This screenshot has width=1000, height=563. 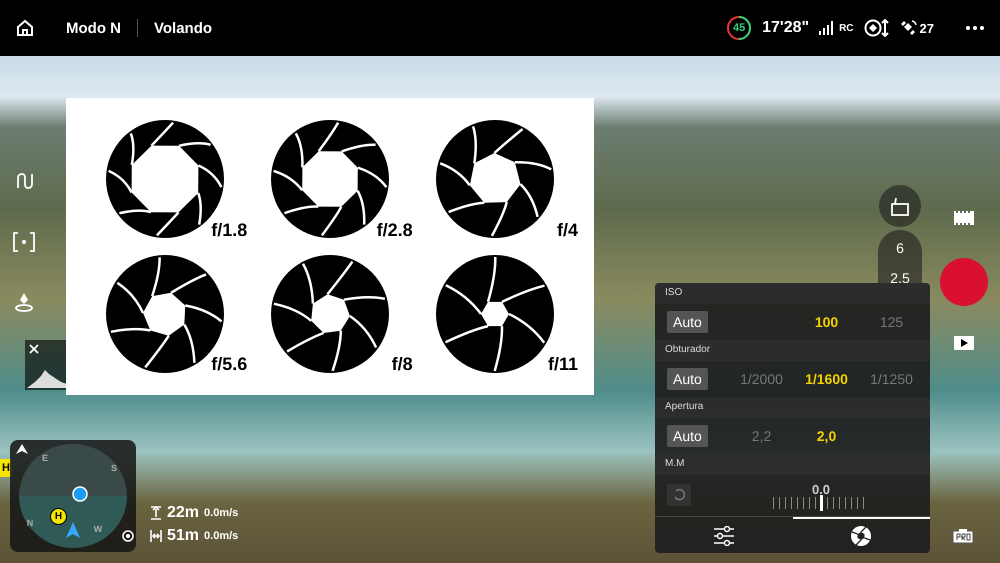 What do you see at coordinates (792, 293) in the screenshot?
I see `section-title: ISO` at bounding box center [792, 293].